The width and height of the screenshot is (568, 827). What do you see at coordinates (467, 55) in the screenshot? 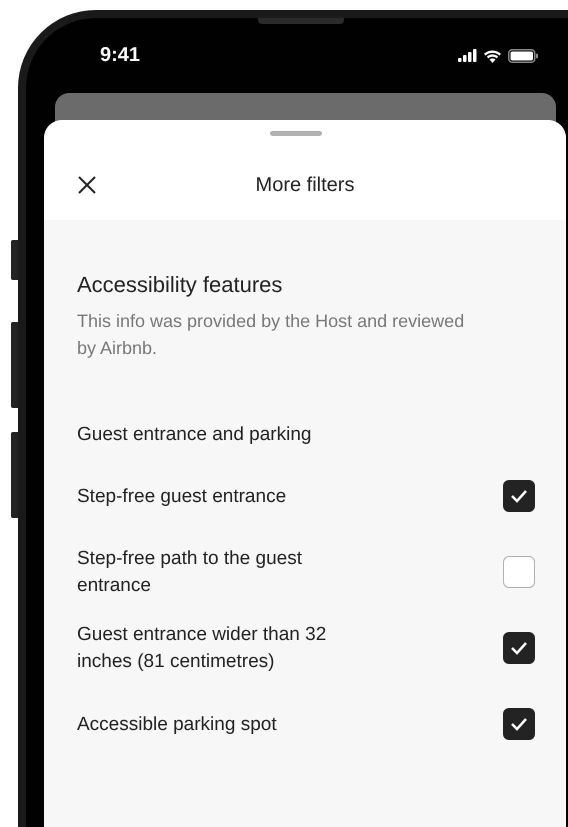
I see `signal-icon` at bounding box center [467, 55].